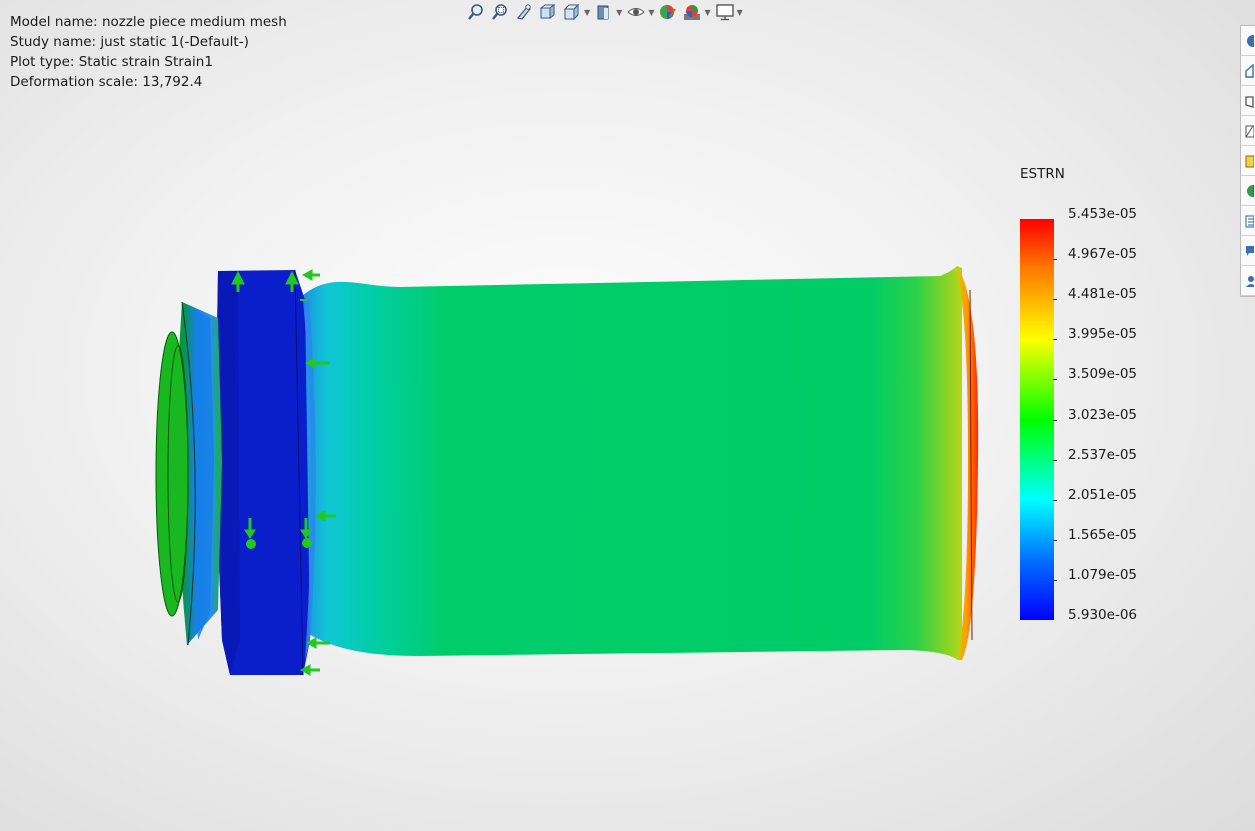 The height and width of the screenshot is (831, 1255). Describe the element at coordinates (1103, 374) in the screenshot. I see `legend-label: 3.509e-05` at that location.